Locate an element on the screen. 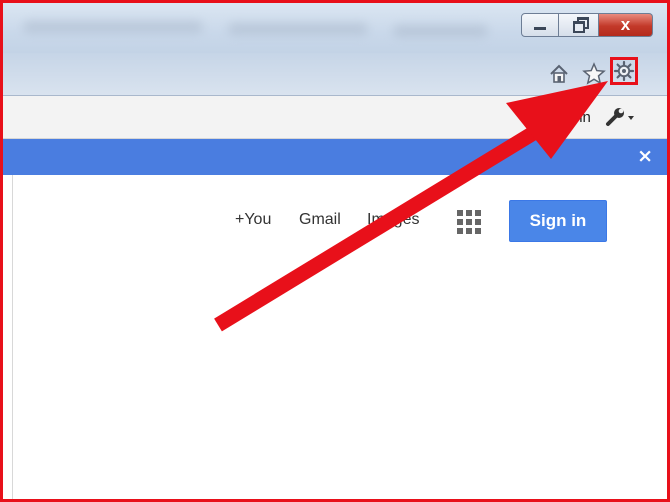 Image resolution: width=670 pixels, height=502 pixels. sign-in-button: Sign in is located at coordinates (558, 221).